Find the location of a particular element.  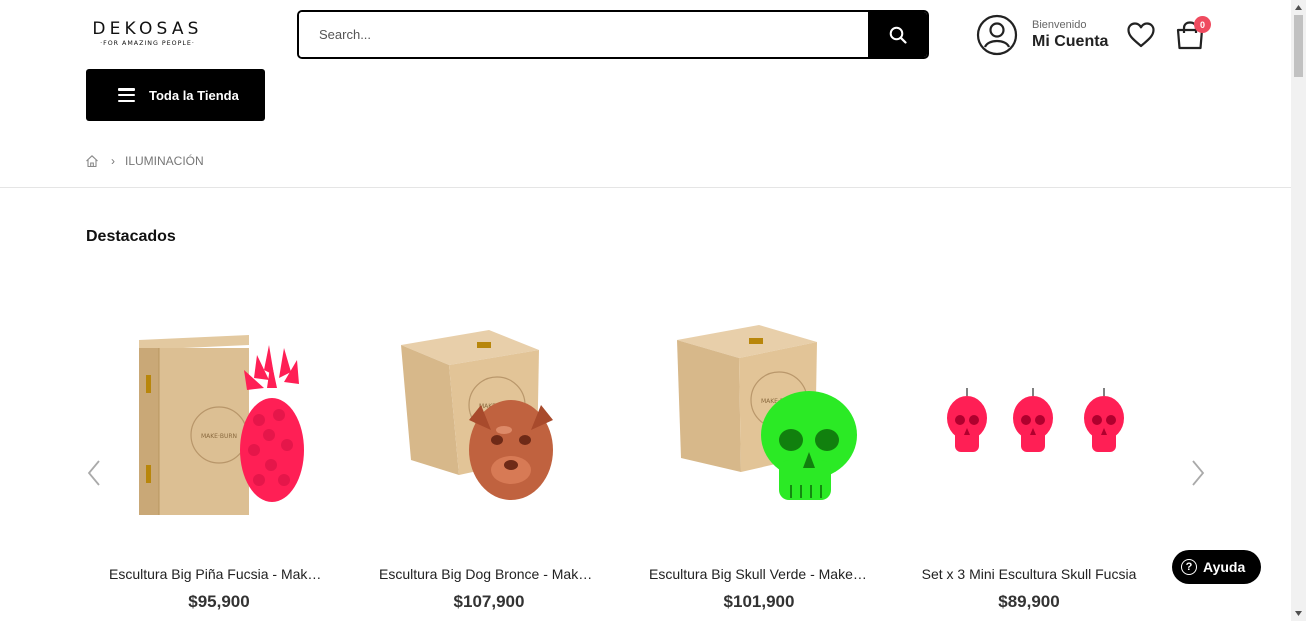

product-name: Set x 3 Mini Escultura Skull Fucsia is located at coordinates (1029, 574).